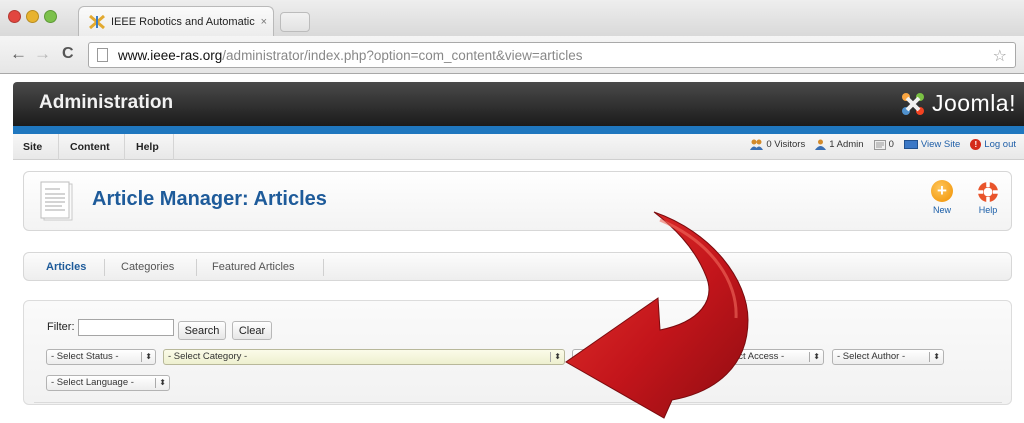 The image size is (1024, 423). What do you see at coordinates (68, 54) in the screenshot?
I see `reload-button: C` at bounding box center [68, 54].